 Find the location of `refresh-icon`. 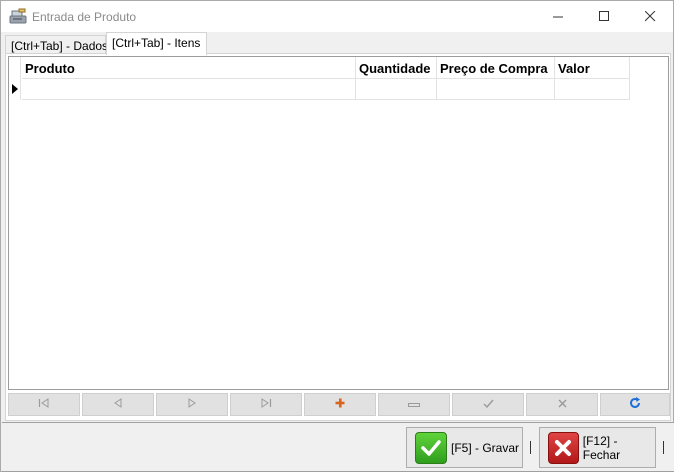

refresh-icon is located at coordinates (635, 404).